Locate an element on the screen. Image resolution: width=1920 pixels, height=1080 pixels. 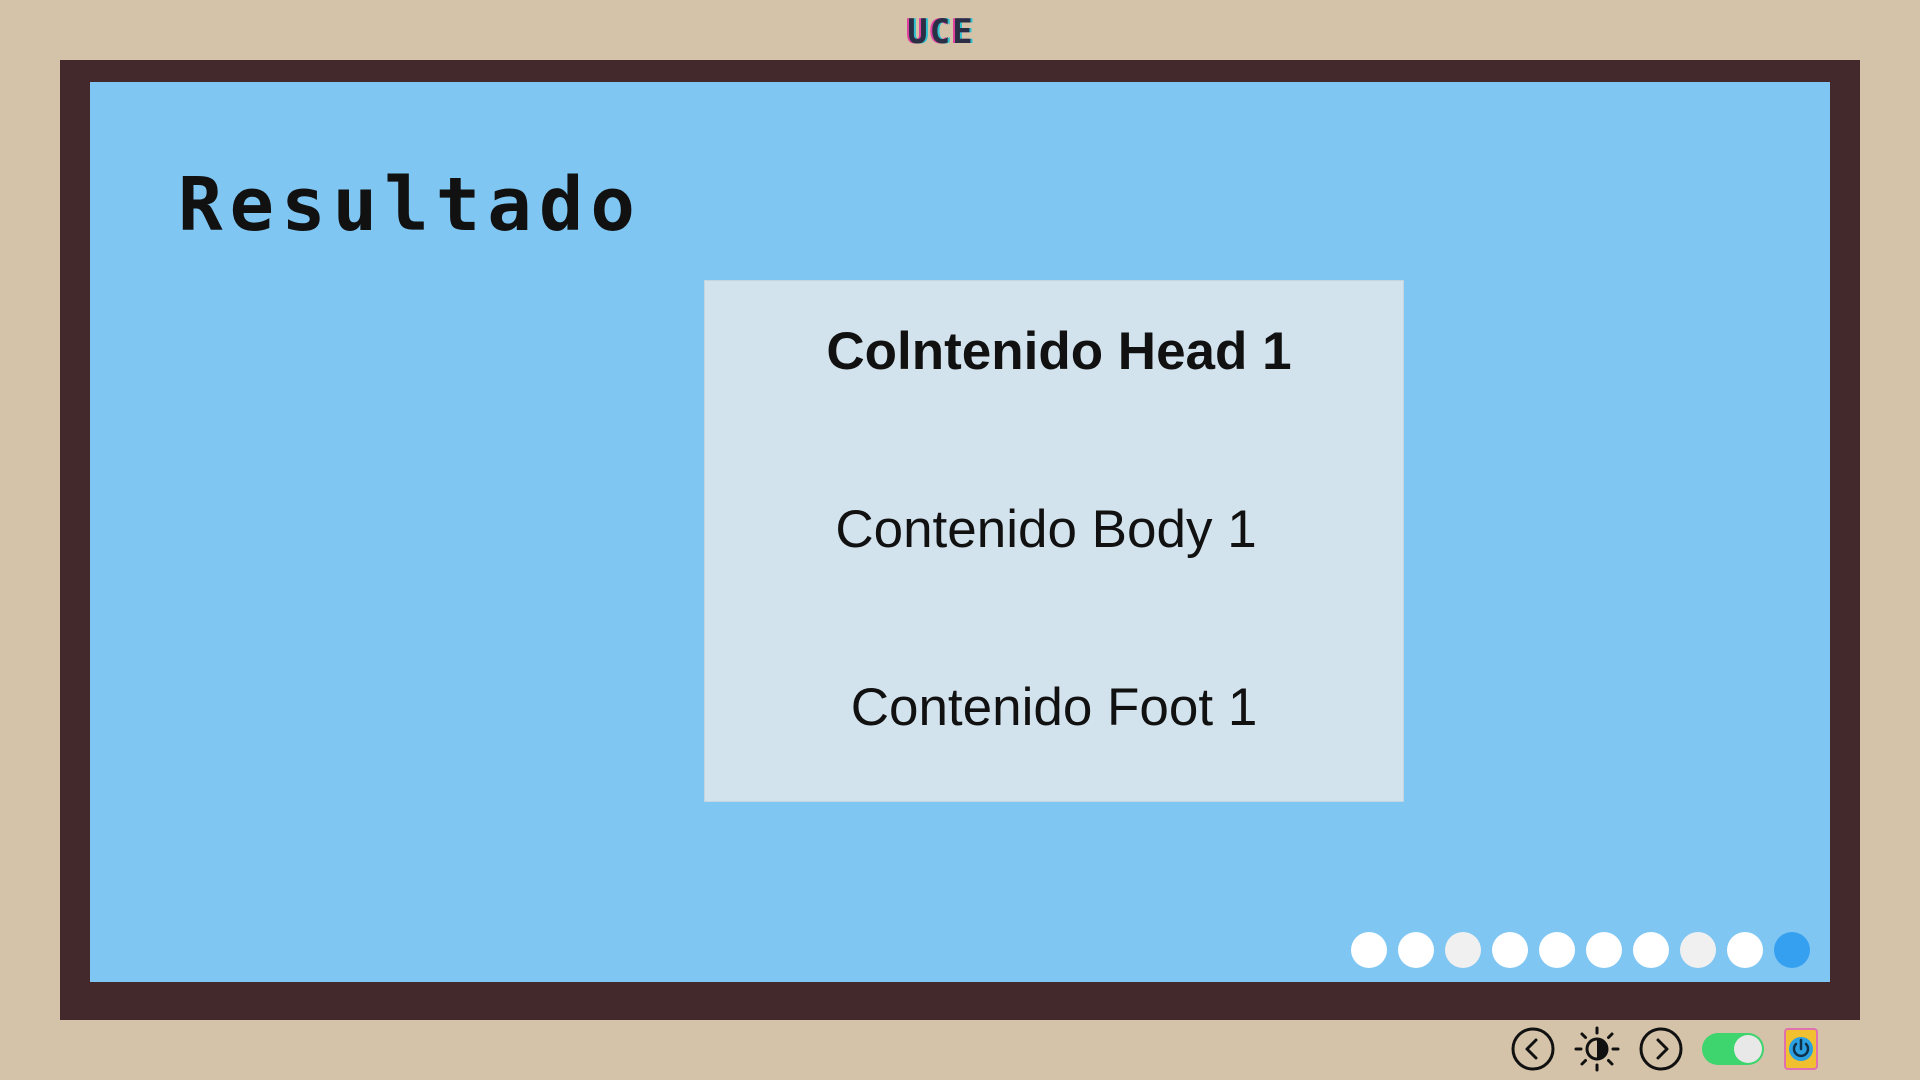
next-slide-button is located at coordinates (1661, 1049).